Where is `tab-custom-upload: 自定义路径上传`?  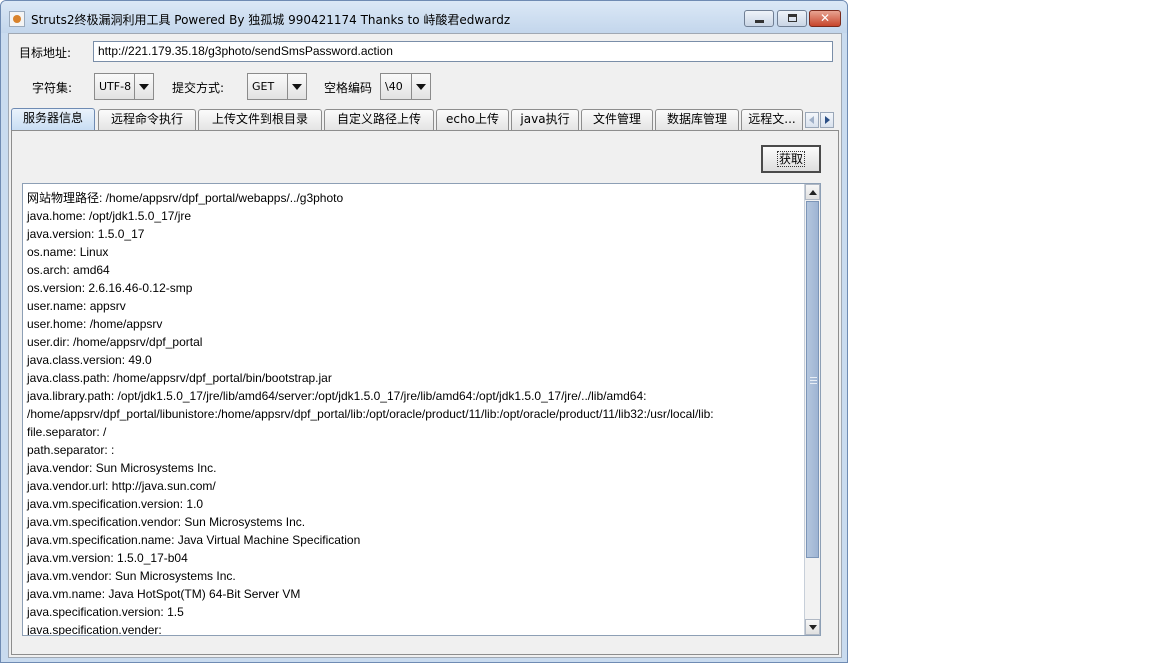 tab-custom-upload: 自定义路径上传 is located at coordinates (379, 119).